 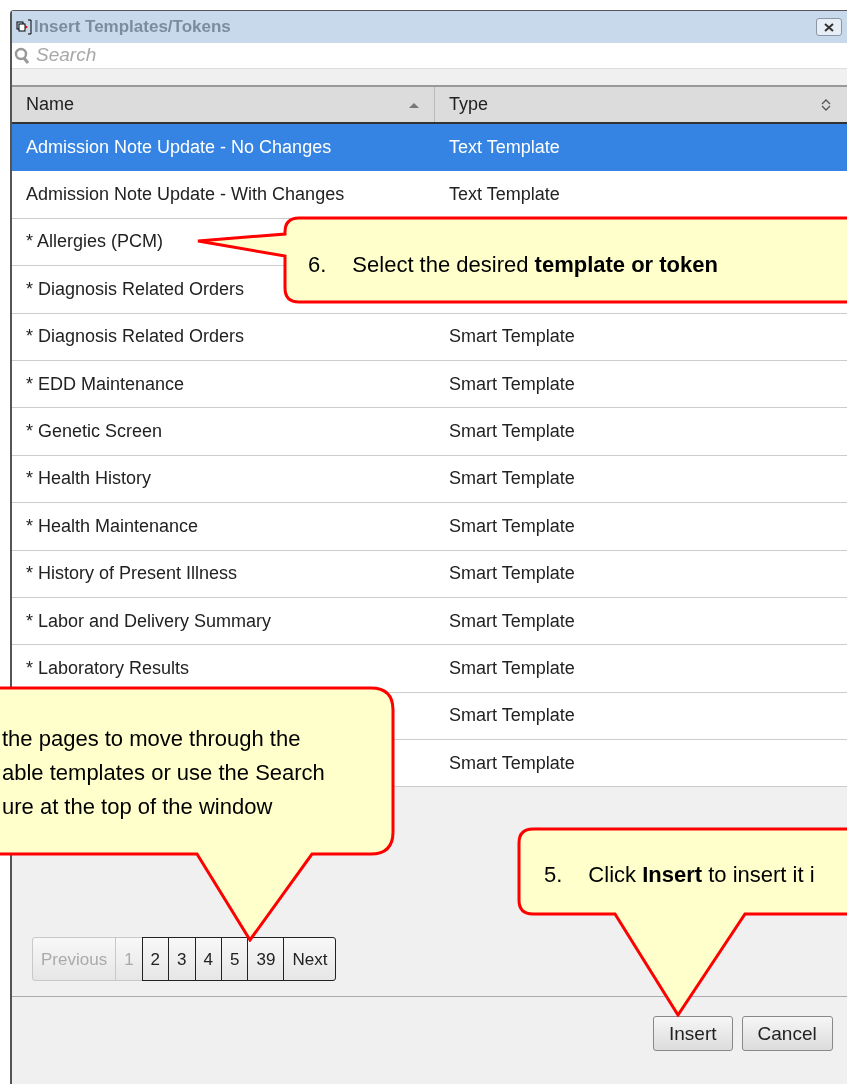 What do you see at coordinates (429, 148) in the screenshot?
I see `table-row: Admission Note Update - No Changes Text Template` at bounding box center [429, 148].